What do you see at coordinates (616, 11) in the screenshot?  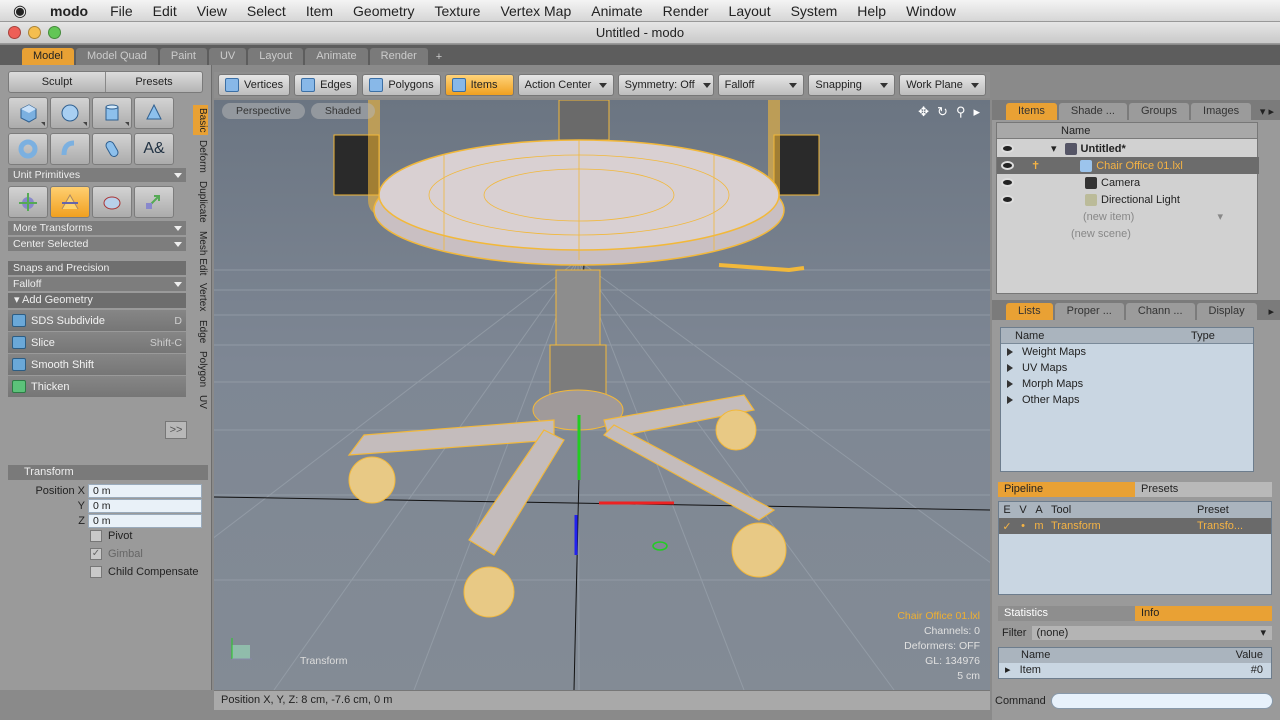 I see `menu-animate: Animate` at bounding box center [616, 11].